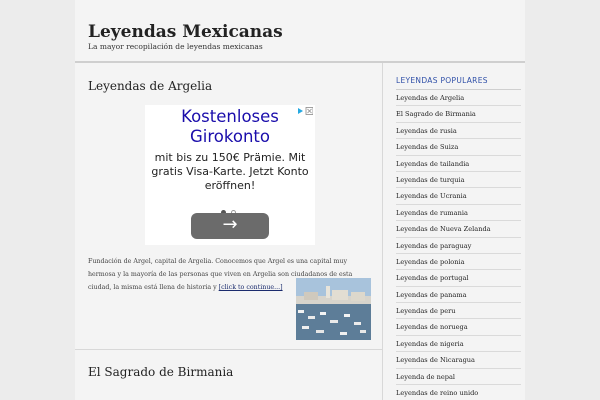 The image size is (600, 400). What do you see at coordinates (458, 344) in the screenshot?
I see `sidebar-item: Leyendas de nigeria` at bounding box center [458, 344].